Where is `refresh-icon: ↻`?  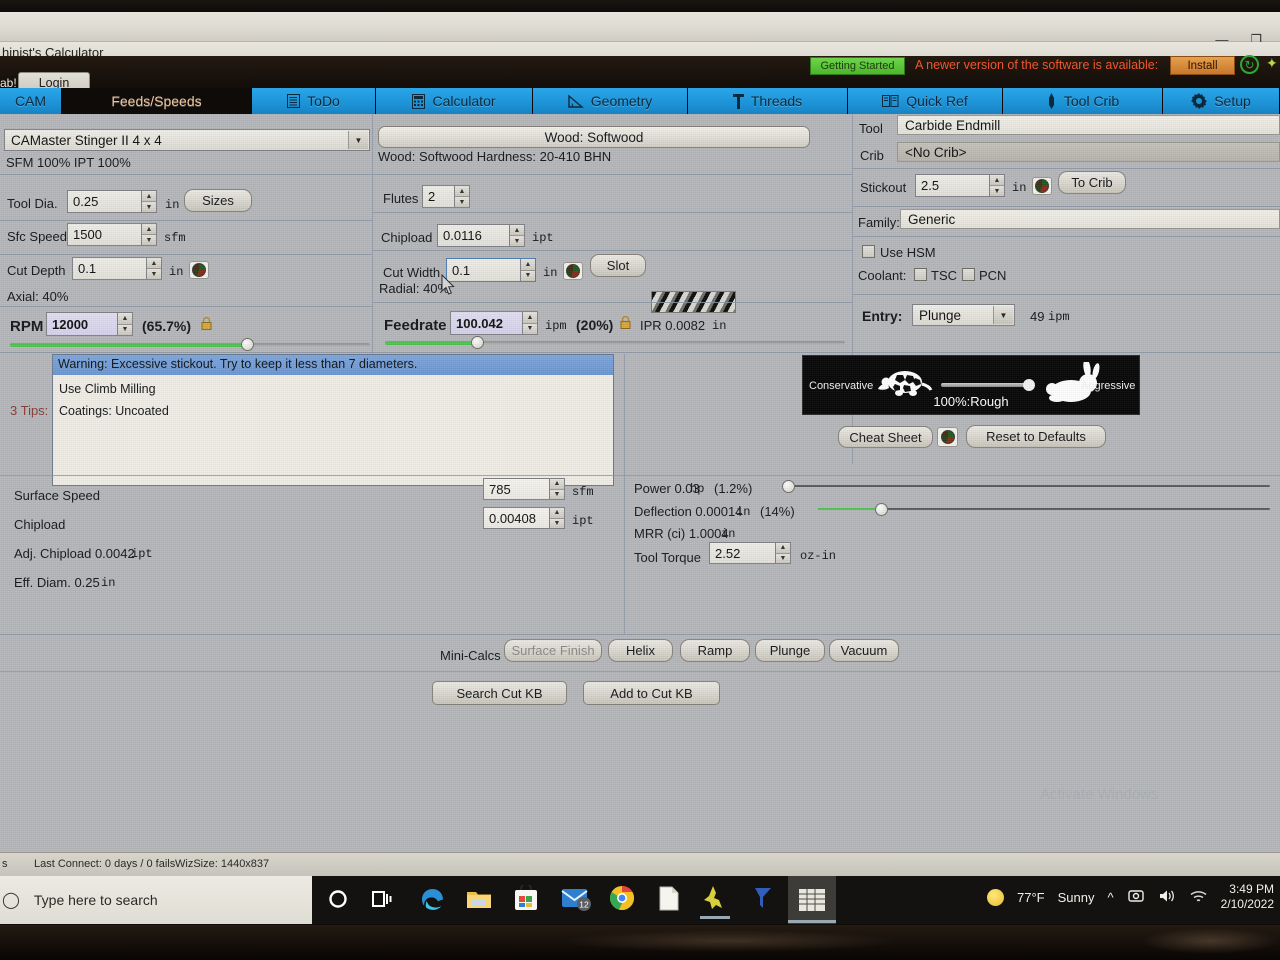
refresh-icon: ↻ is located at coordinates (1249, 64).